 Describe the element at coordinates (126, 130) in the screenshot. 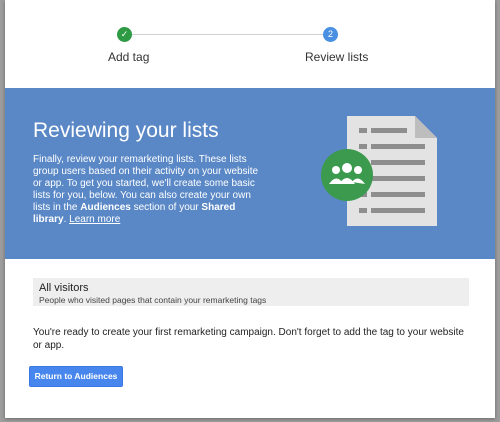

I see `banner-title: Reviewing your lists` at that location.